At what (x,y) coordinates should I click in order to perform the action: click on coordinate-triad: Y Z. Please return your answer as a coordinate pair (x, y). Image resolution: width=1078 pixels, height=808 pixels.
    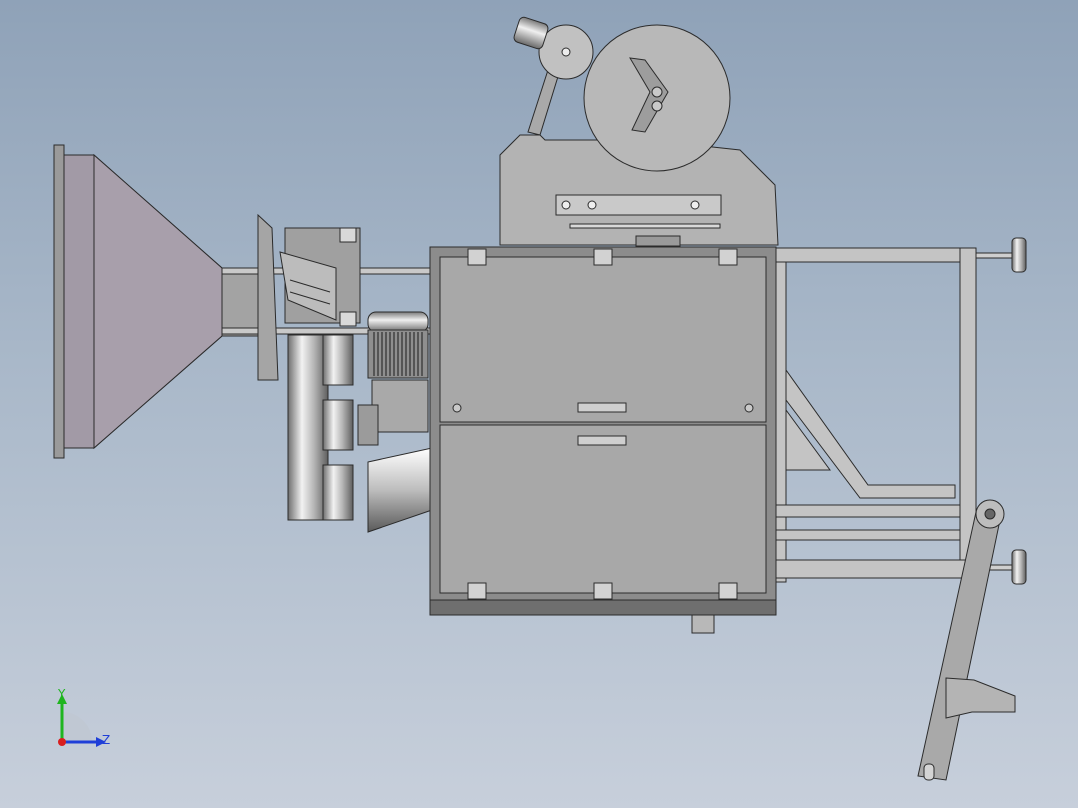
    Looking at the image, I should click on (85, 720).